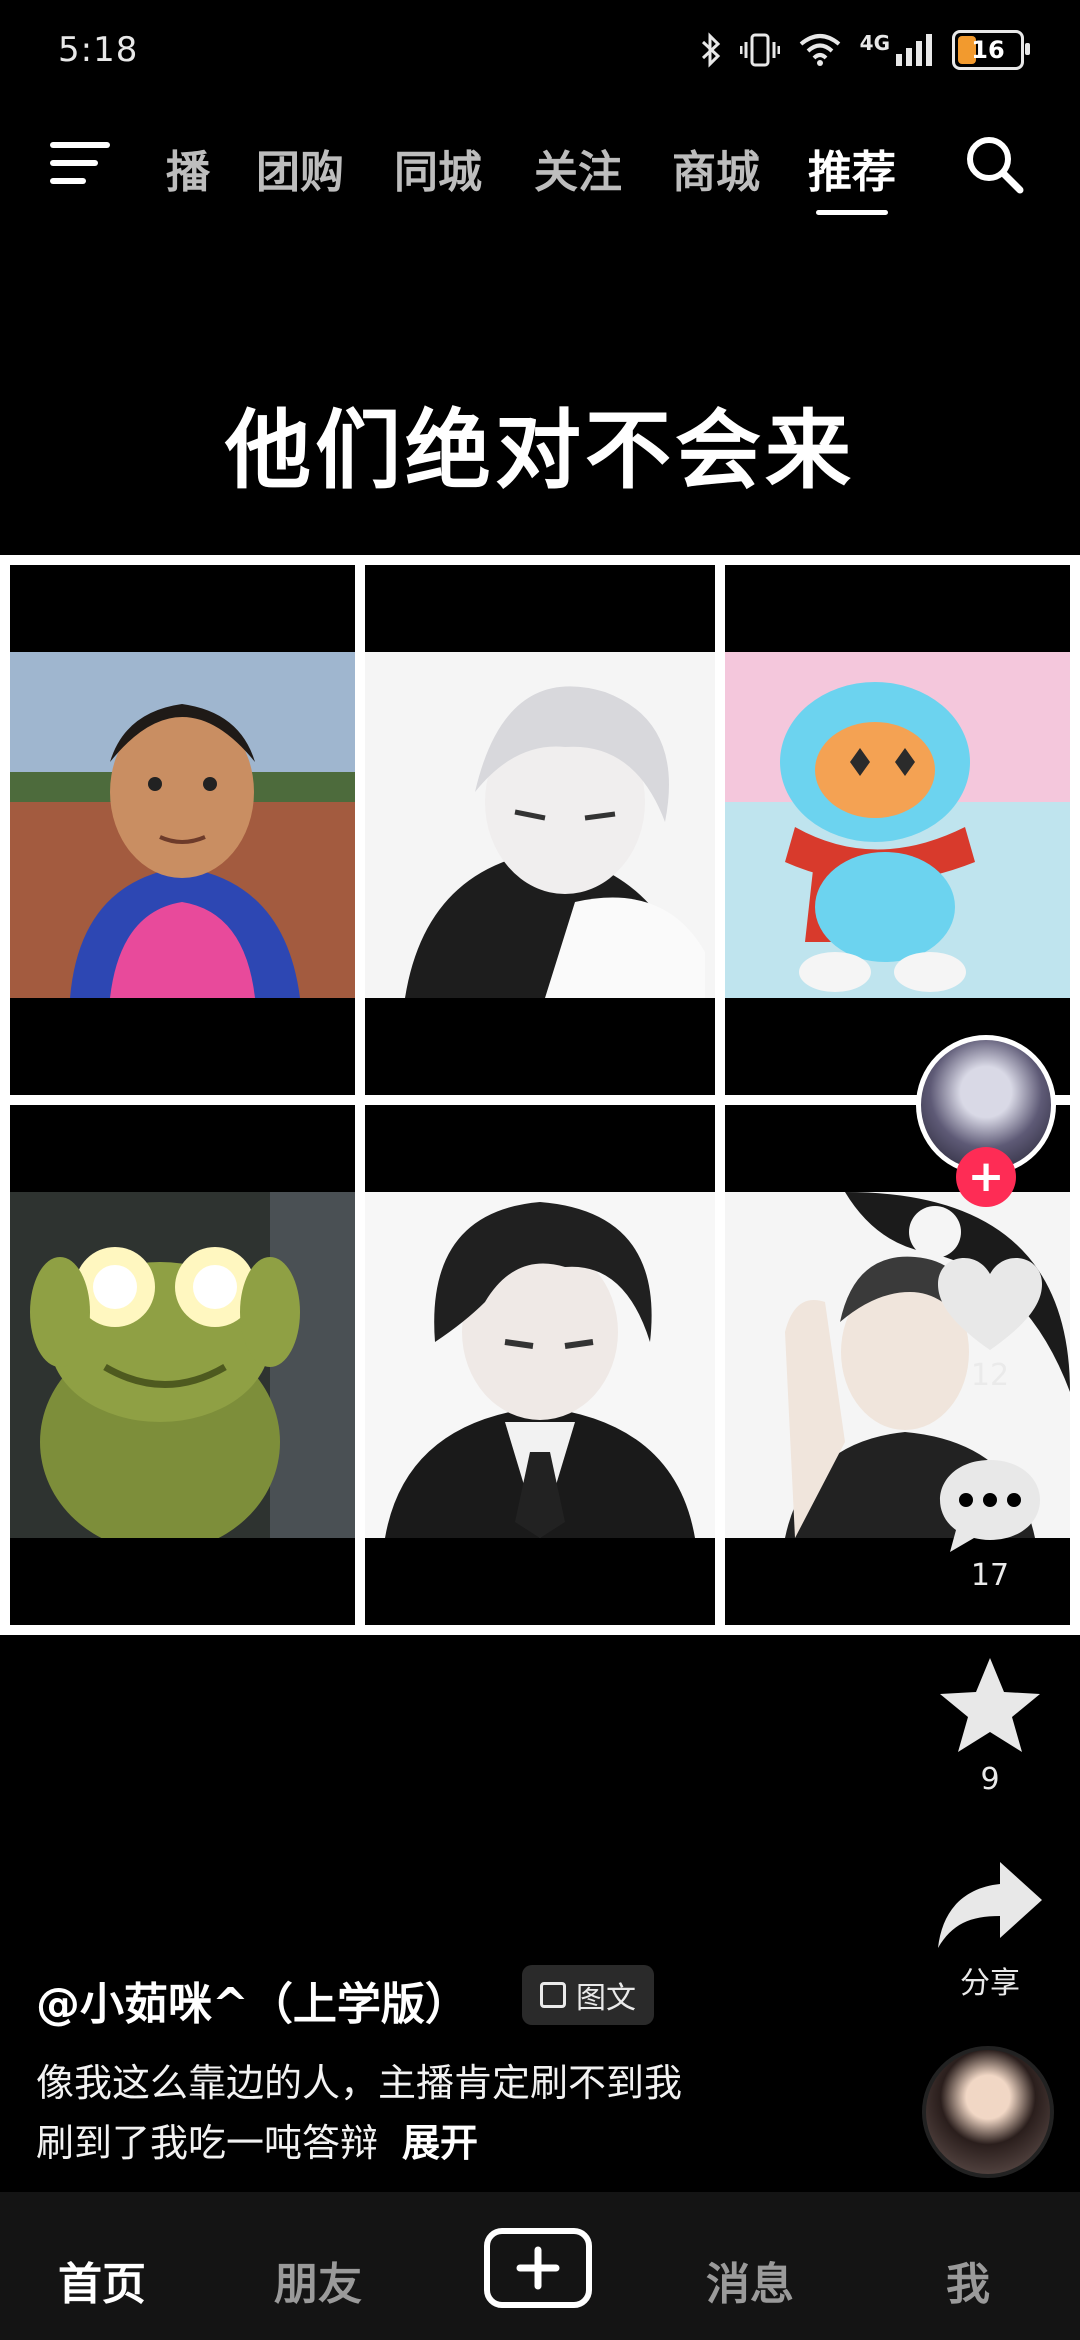 The height and width of the screenshot is (2340, 1080). I want to click on nav-me: 我, so click(968, 2280).